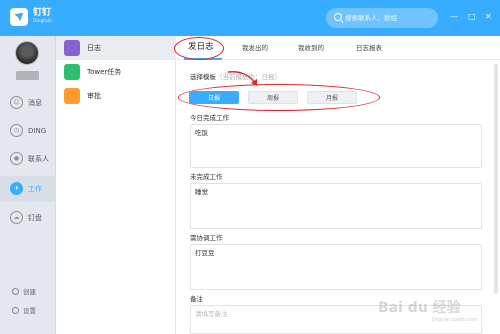 Image resolution: width=500 pixels, height=334 pixels. I want to click on search-box: 搜索联系人，群组, so click(382, 18).